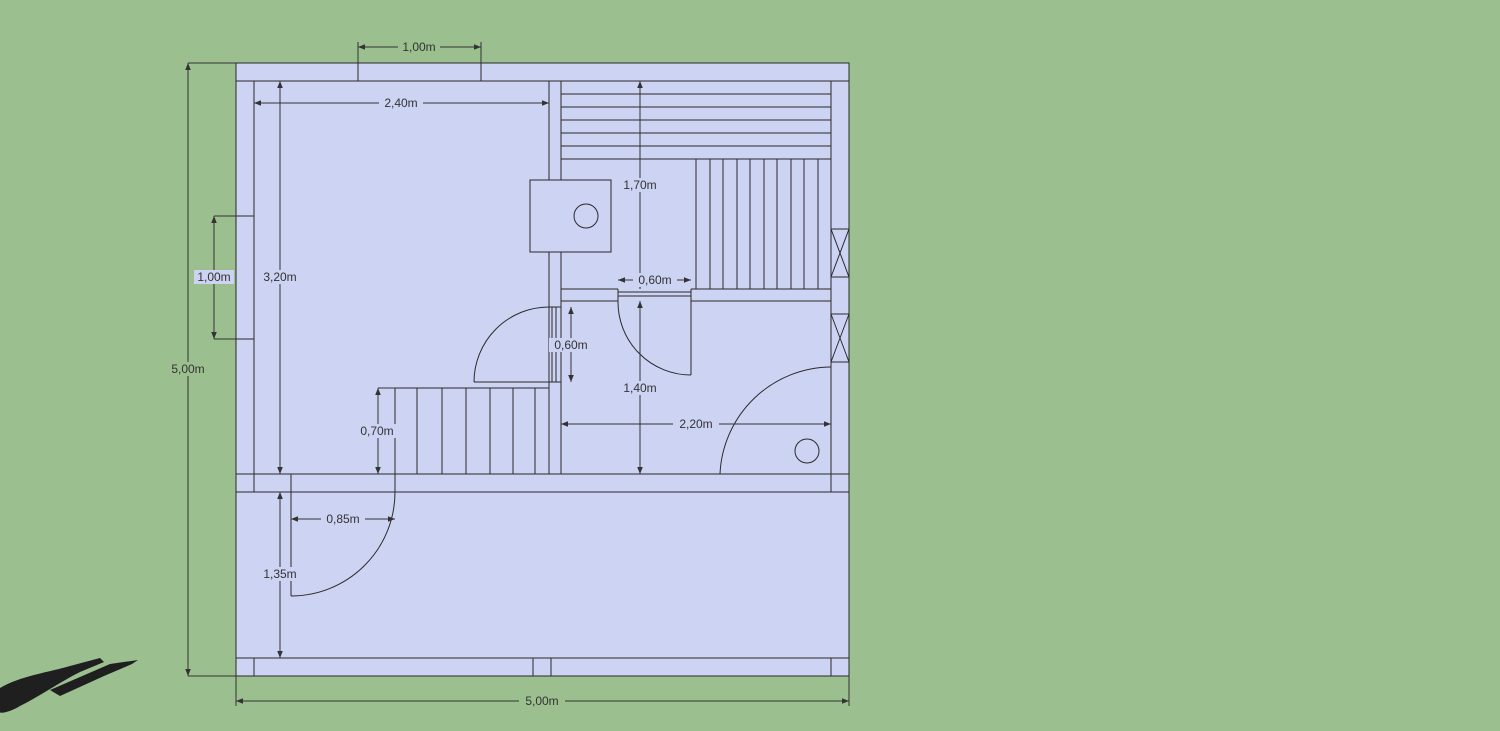  I want to click on label-porch-depth: 1,35m, so click(279, 574).